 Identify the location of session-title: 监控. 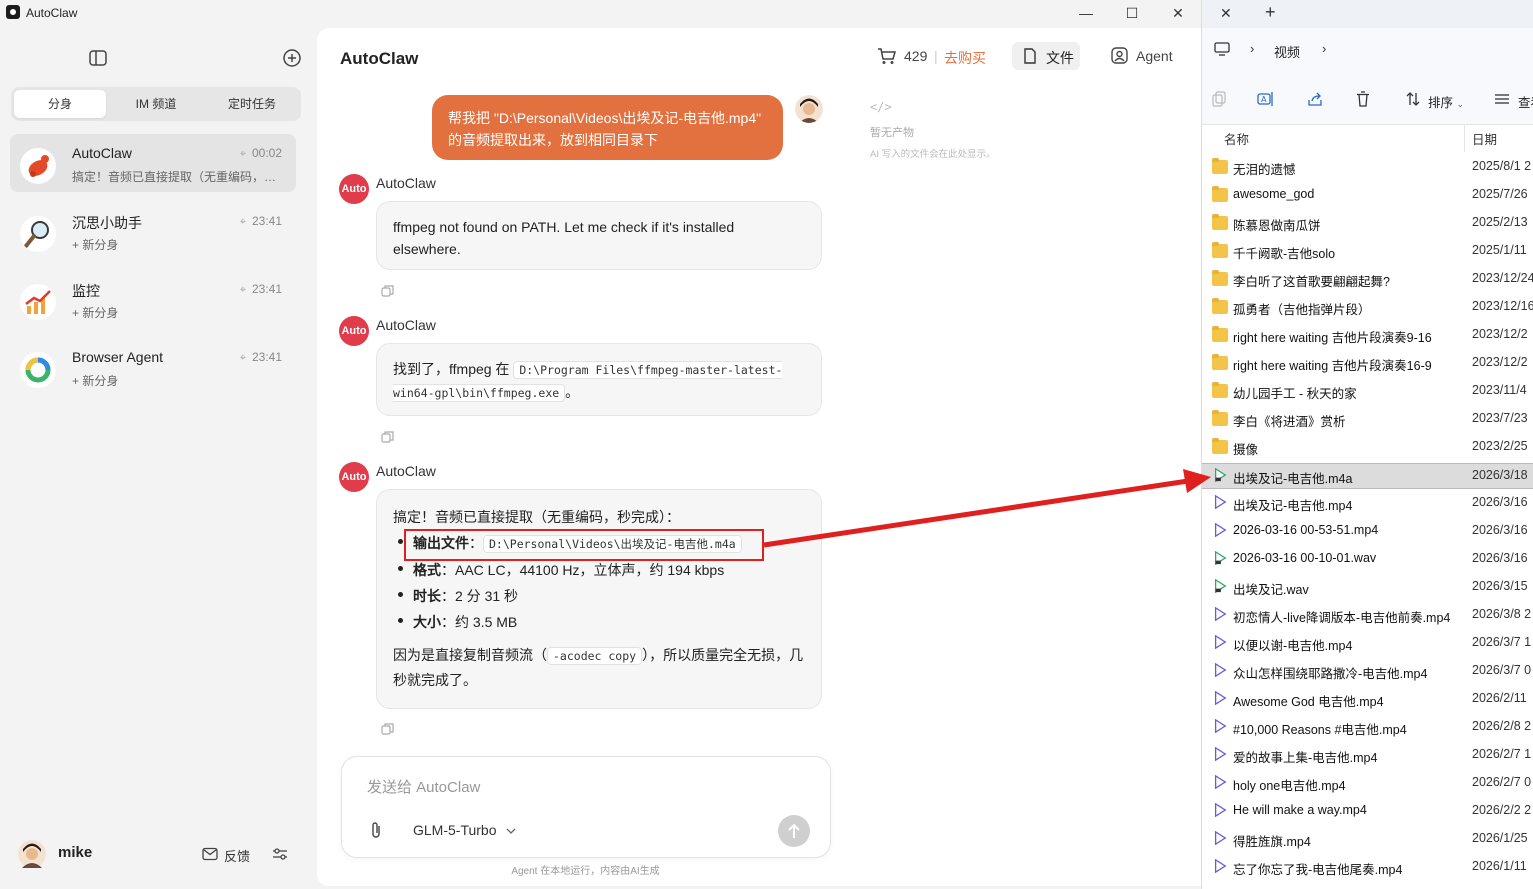
(86, 291).